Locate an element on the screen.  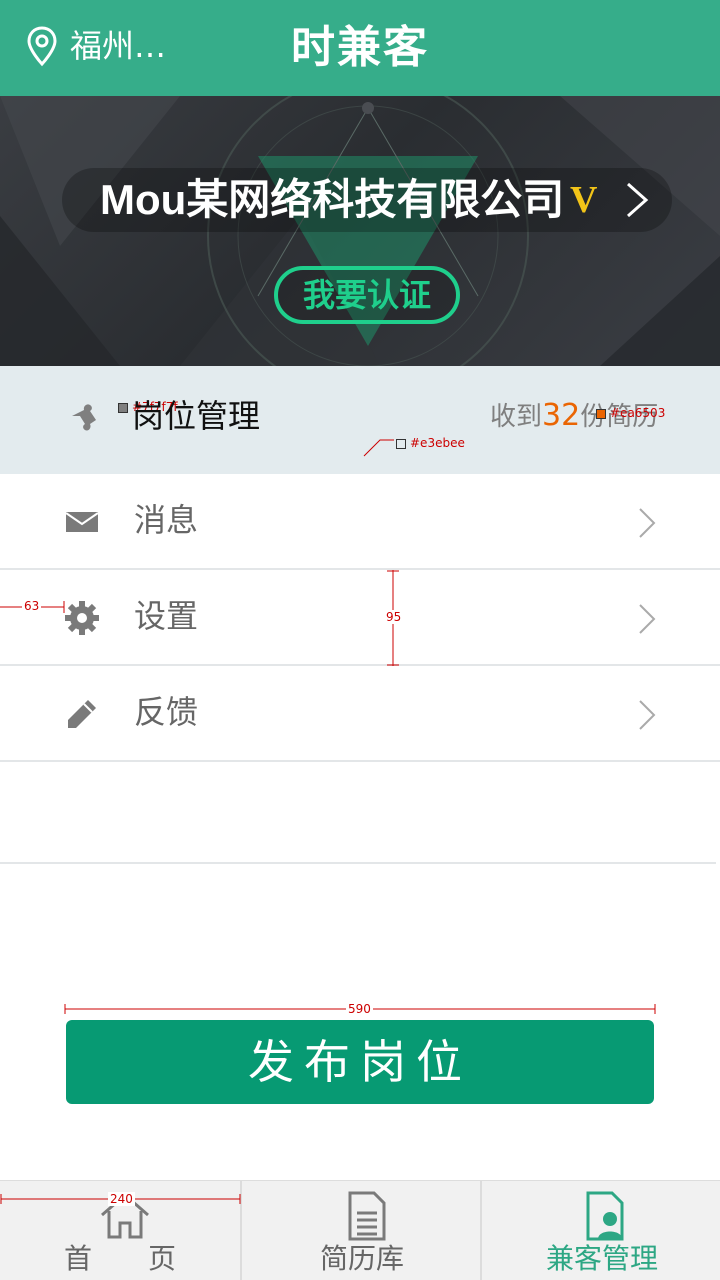
count-color-annotation: #ea6503 is located at coordinates (630, 413).